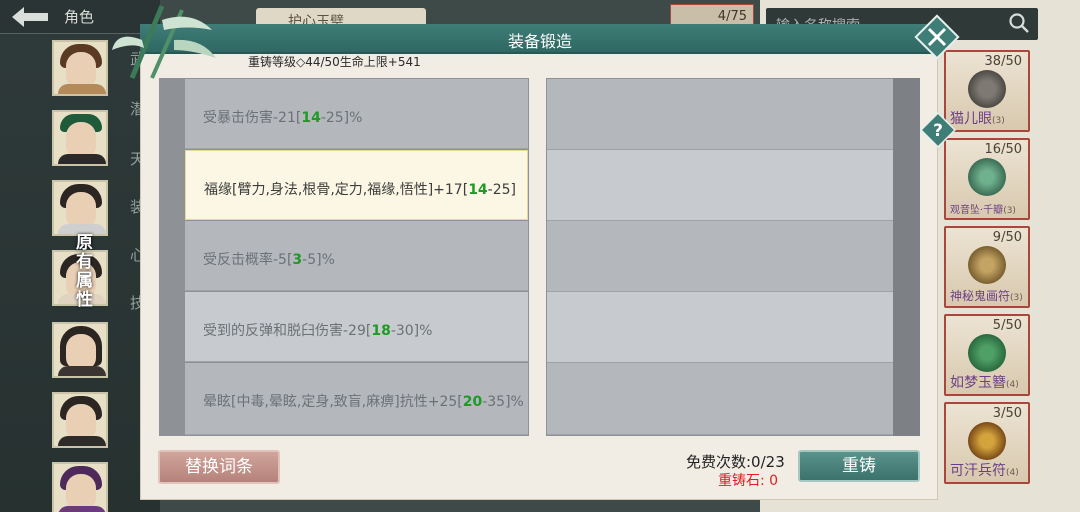 This screenshot has width=1080, height=512. I want to click on item-name: 猫儿眼(3), so click(977, 119).